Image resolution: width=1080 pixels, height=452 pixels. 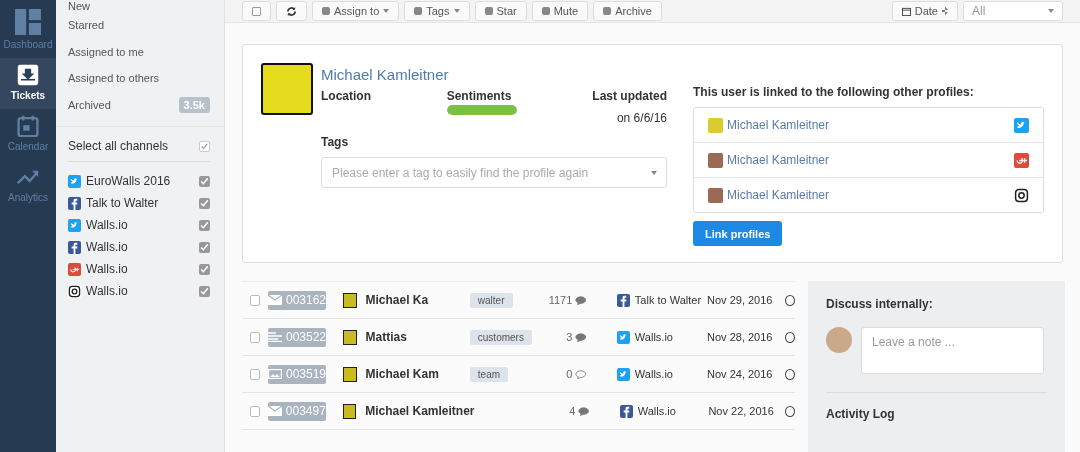 What do you see at coordinates (629, 96) in the screenshot?
I see `updated-label: Last updated` at bounding box center [629, 96].